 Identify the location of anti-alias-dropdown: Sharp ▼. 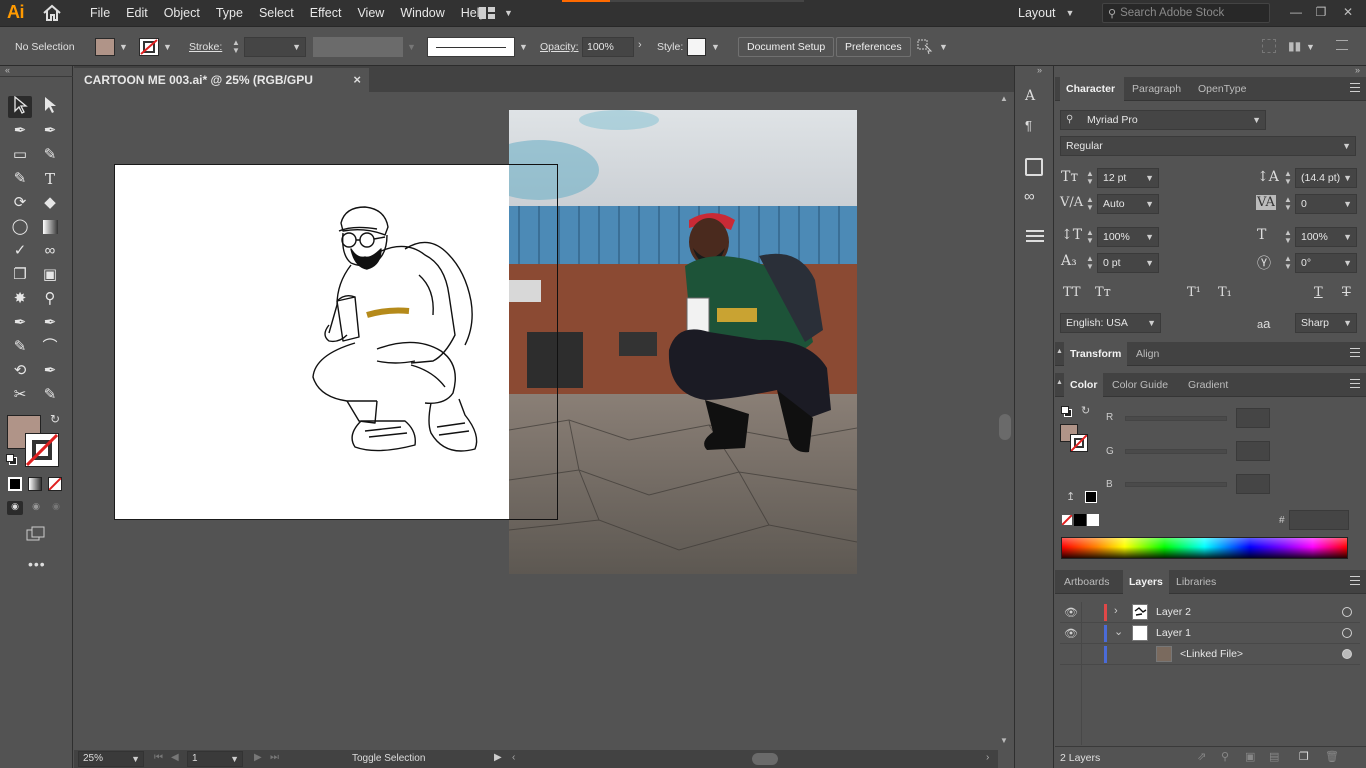
(1326, 323).